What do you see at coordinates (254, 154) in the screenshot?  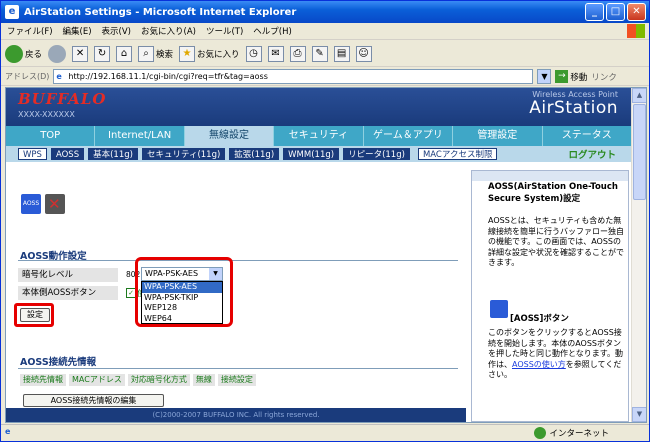 I see `subtab-advanced: 拡張(11g)` at bounding box center [254, 154].